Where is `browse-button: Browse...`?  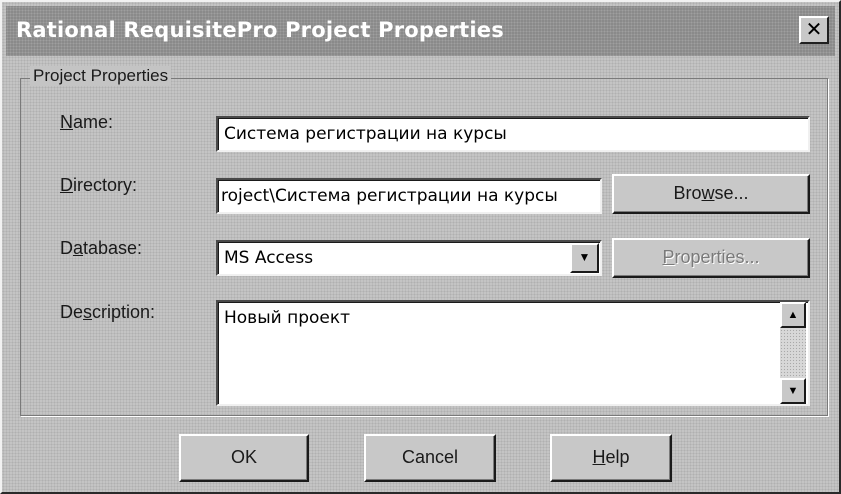 browse-button: Browse... is located at coordinates (711, 194).